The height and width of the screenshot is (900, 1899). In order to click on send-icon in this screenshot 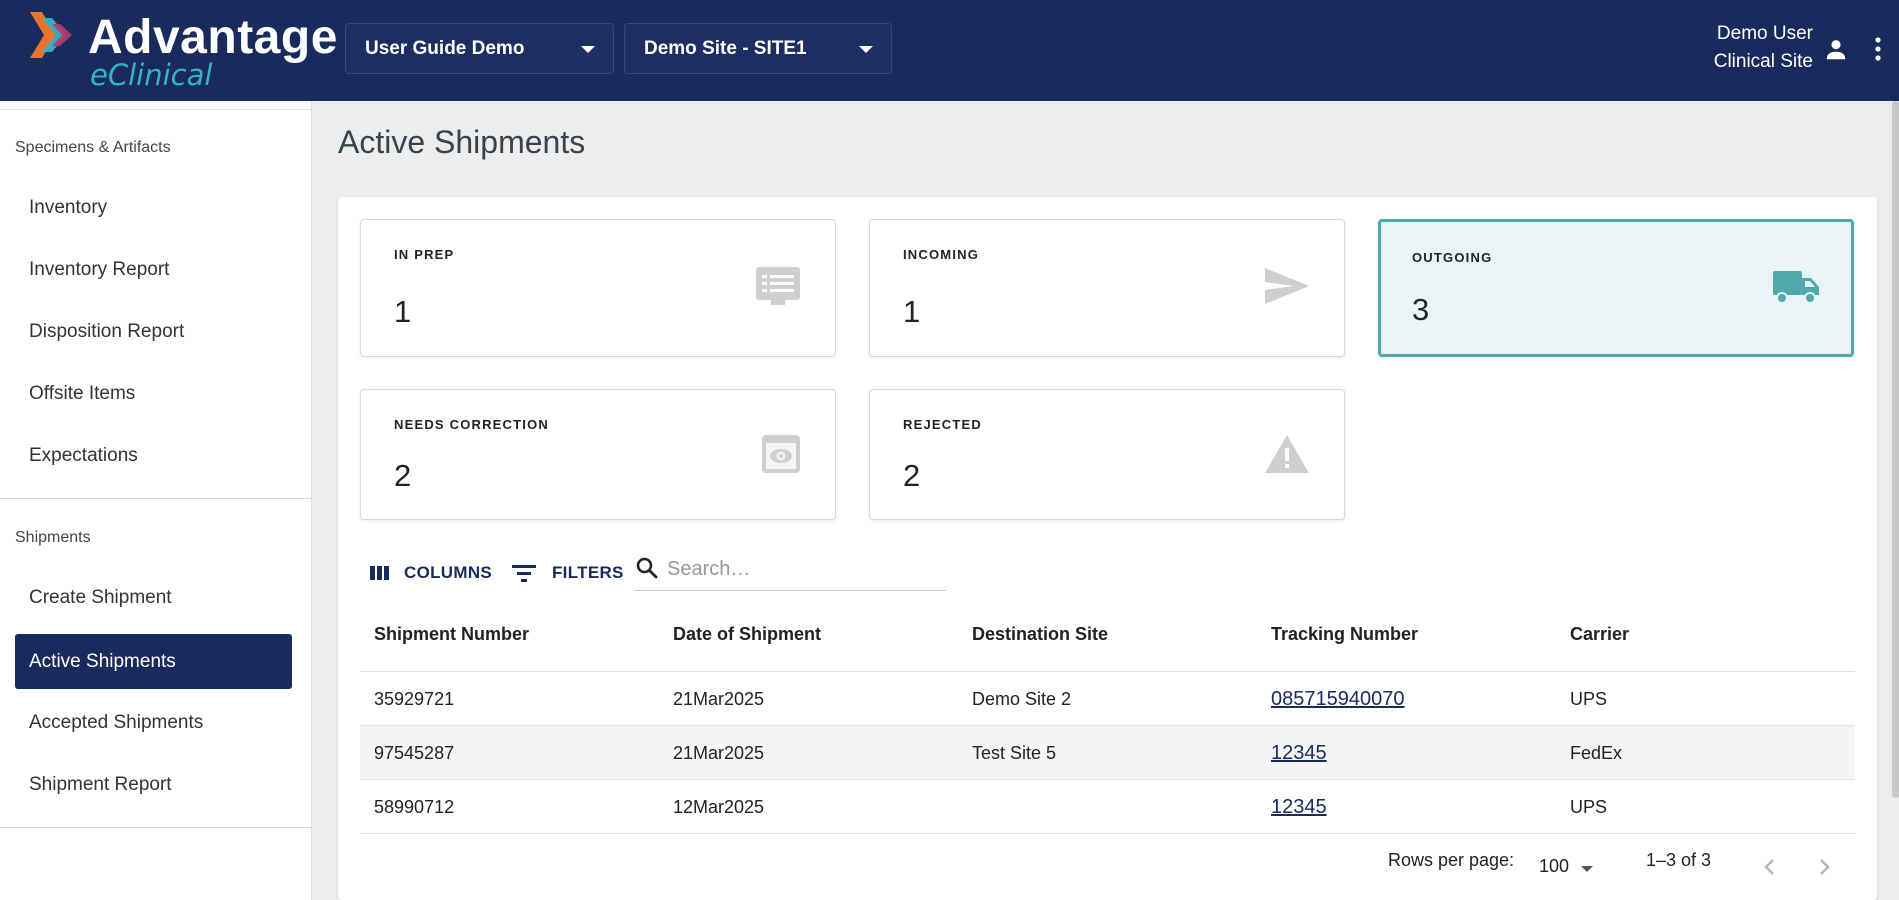, I will do `click(1287, 286)`.